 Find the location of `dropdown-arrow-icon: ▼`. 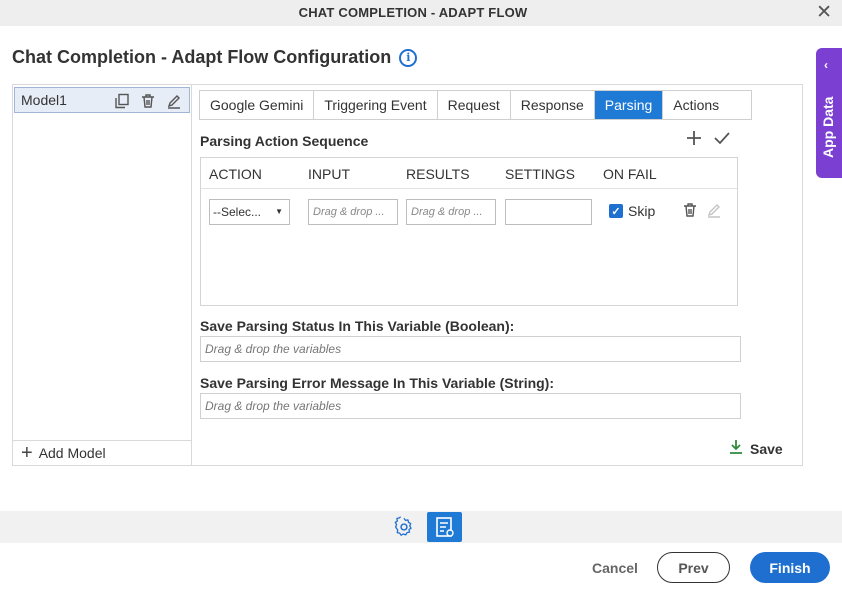

dropdown-arrow-icon: ▼ is located at coordinates (279, 211).